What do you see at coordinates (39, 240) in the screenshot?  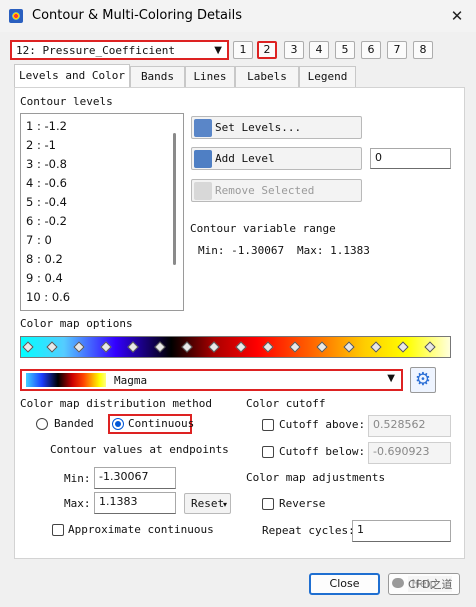 I see `list-item: 7 : 0` at bounding box center [39, 240].